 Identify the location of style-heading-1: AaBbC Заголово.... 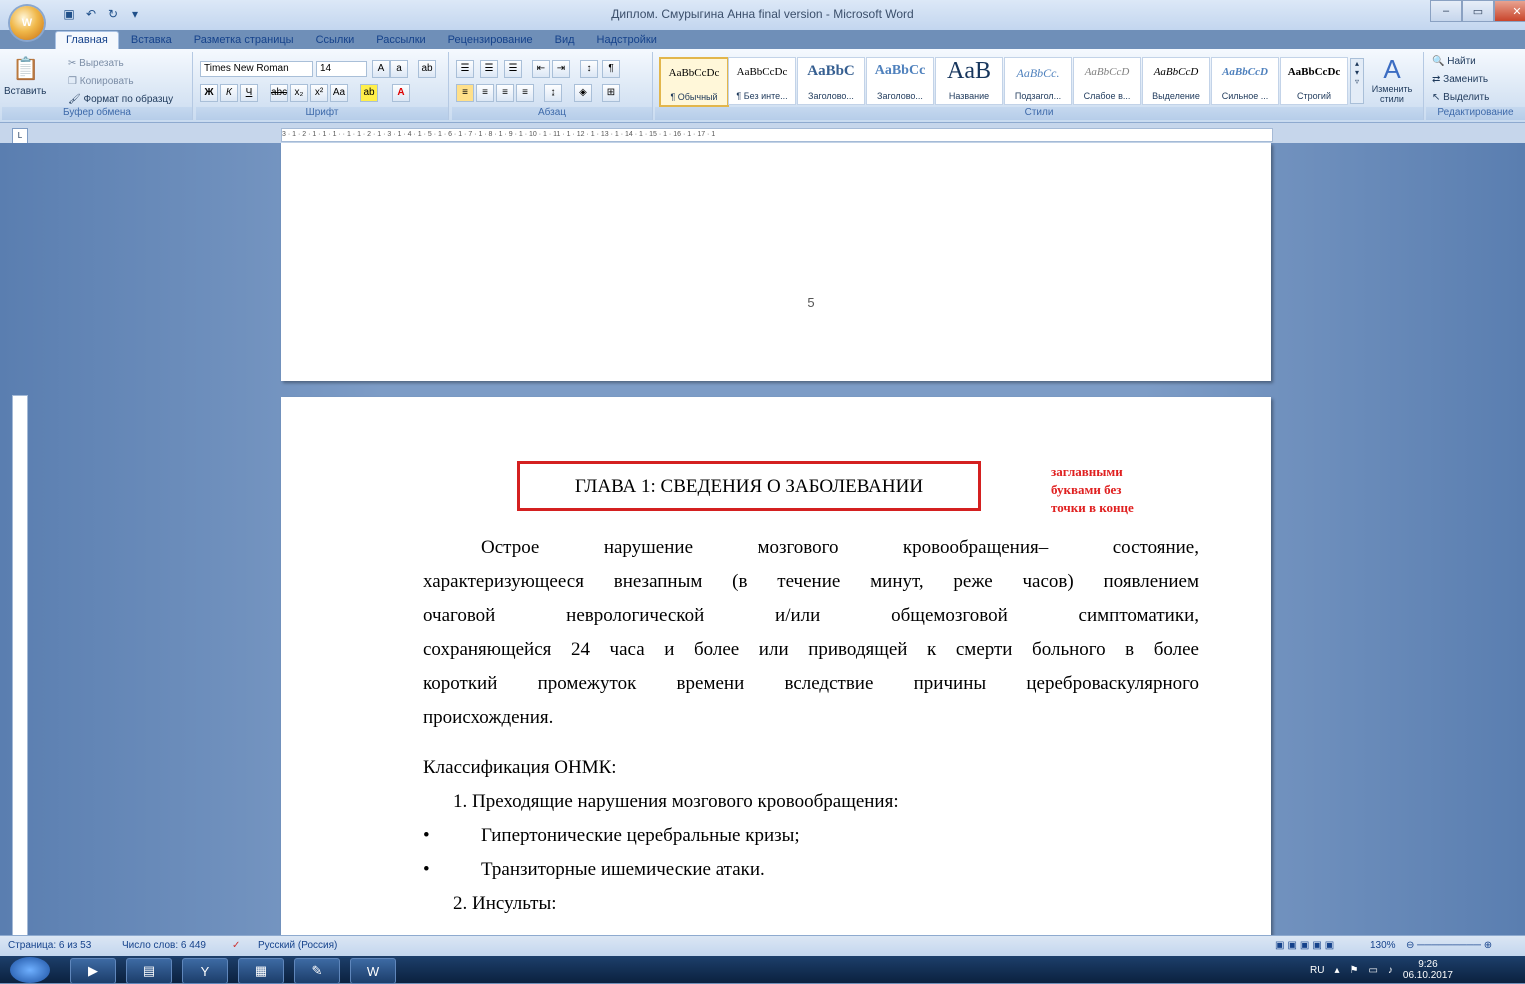
(831, 81).